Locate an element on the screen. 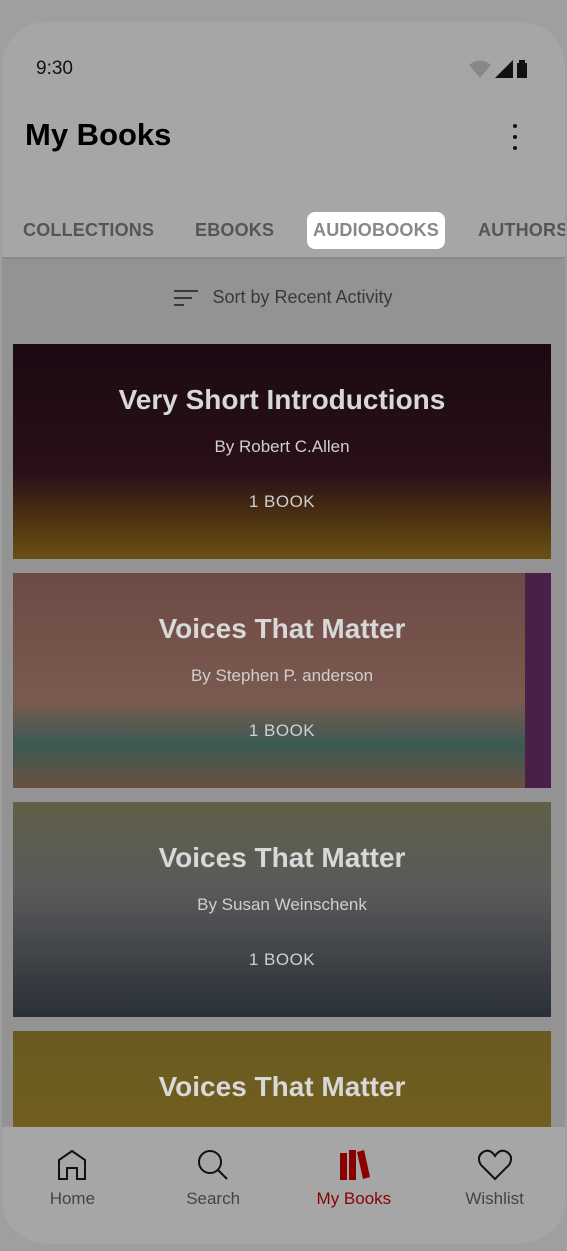 The height and width of the screenshot is (1251, 567). signal-icon is located at coordinates (504, 69).